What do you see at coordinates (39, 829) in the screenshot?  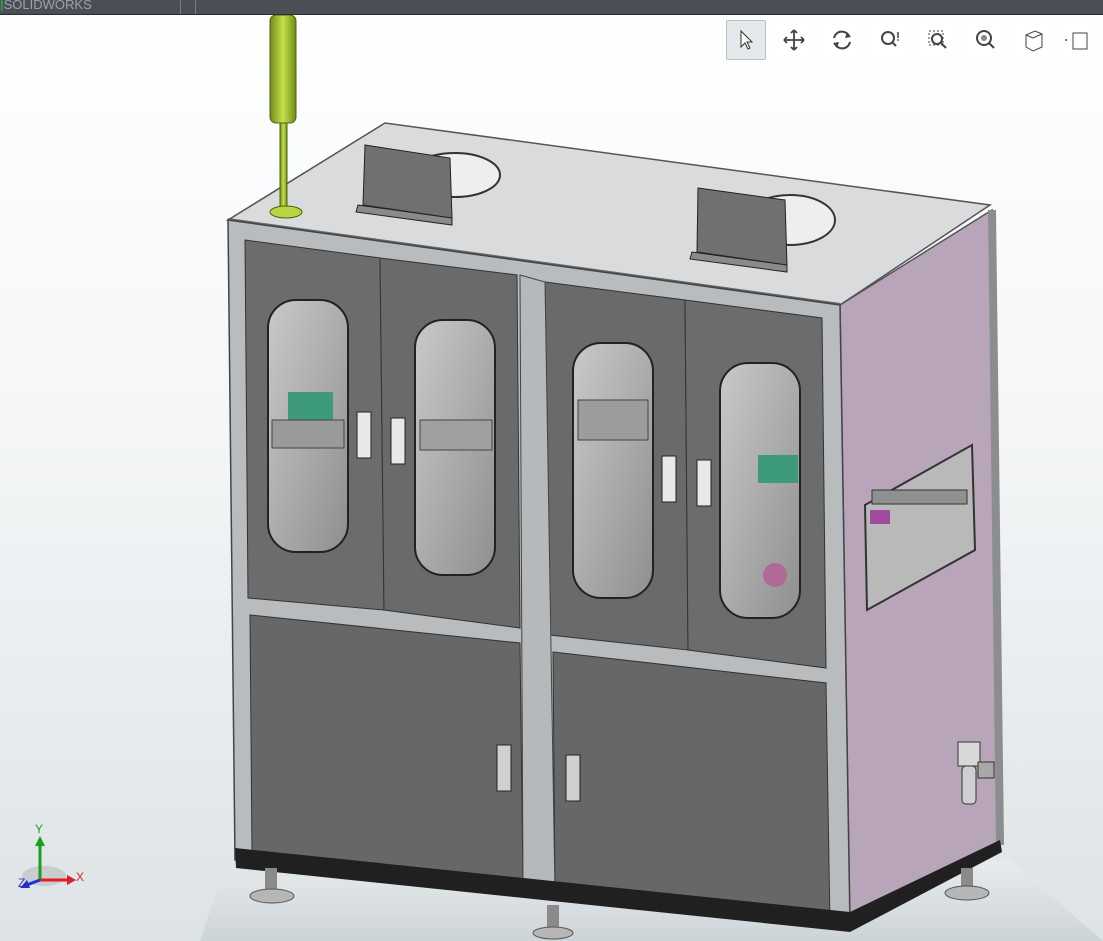 I see `triad-y-label: Y` at bounding box center [39, 829].